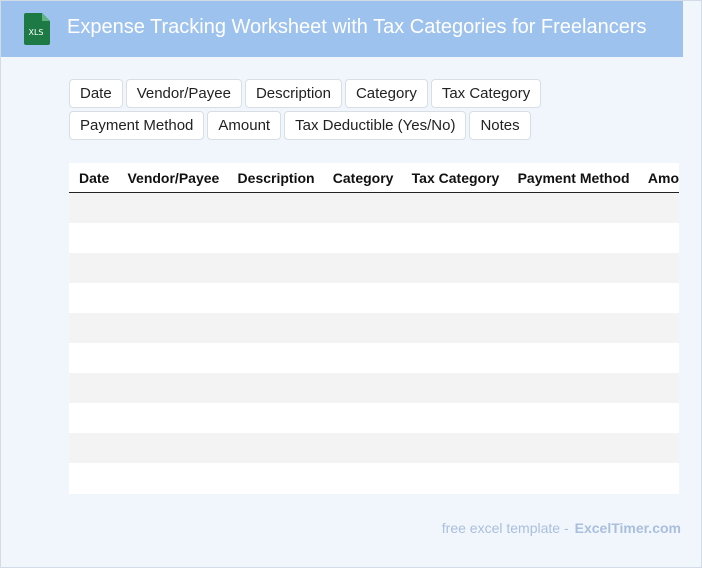  What do you see at coordinates (293, 93) in the screenshot?
I see `chip-description: Description` at bounding box center [293, 93].